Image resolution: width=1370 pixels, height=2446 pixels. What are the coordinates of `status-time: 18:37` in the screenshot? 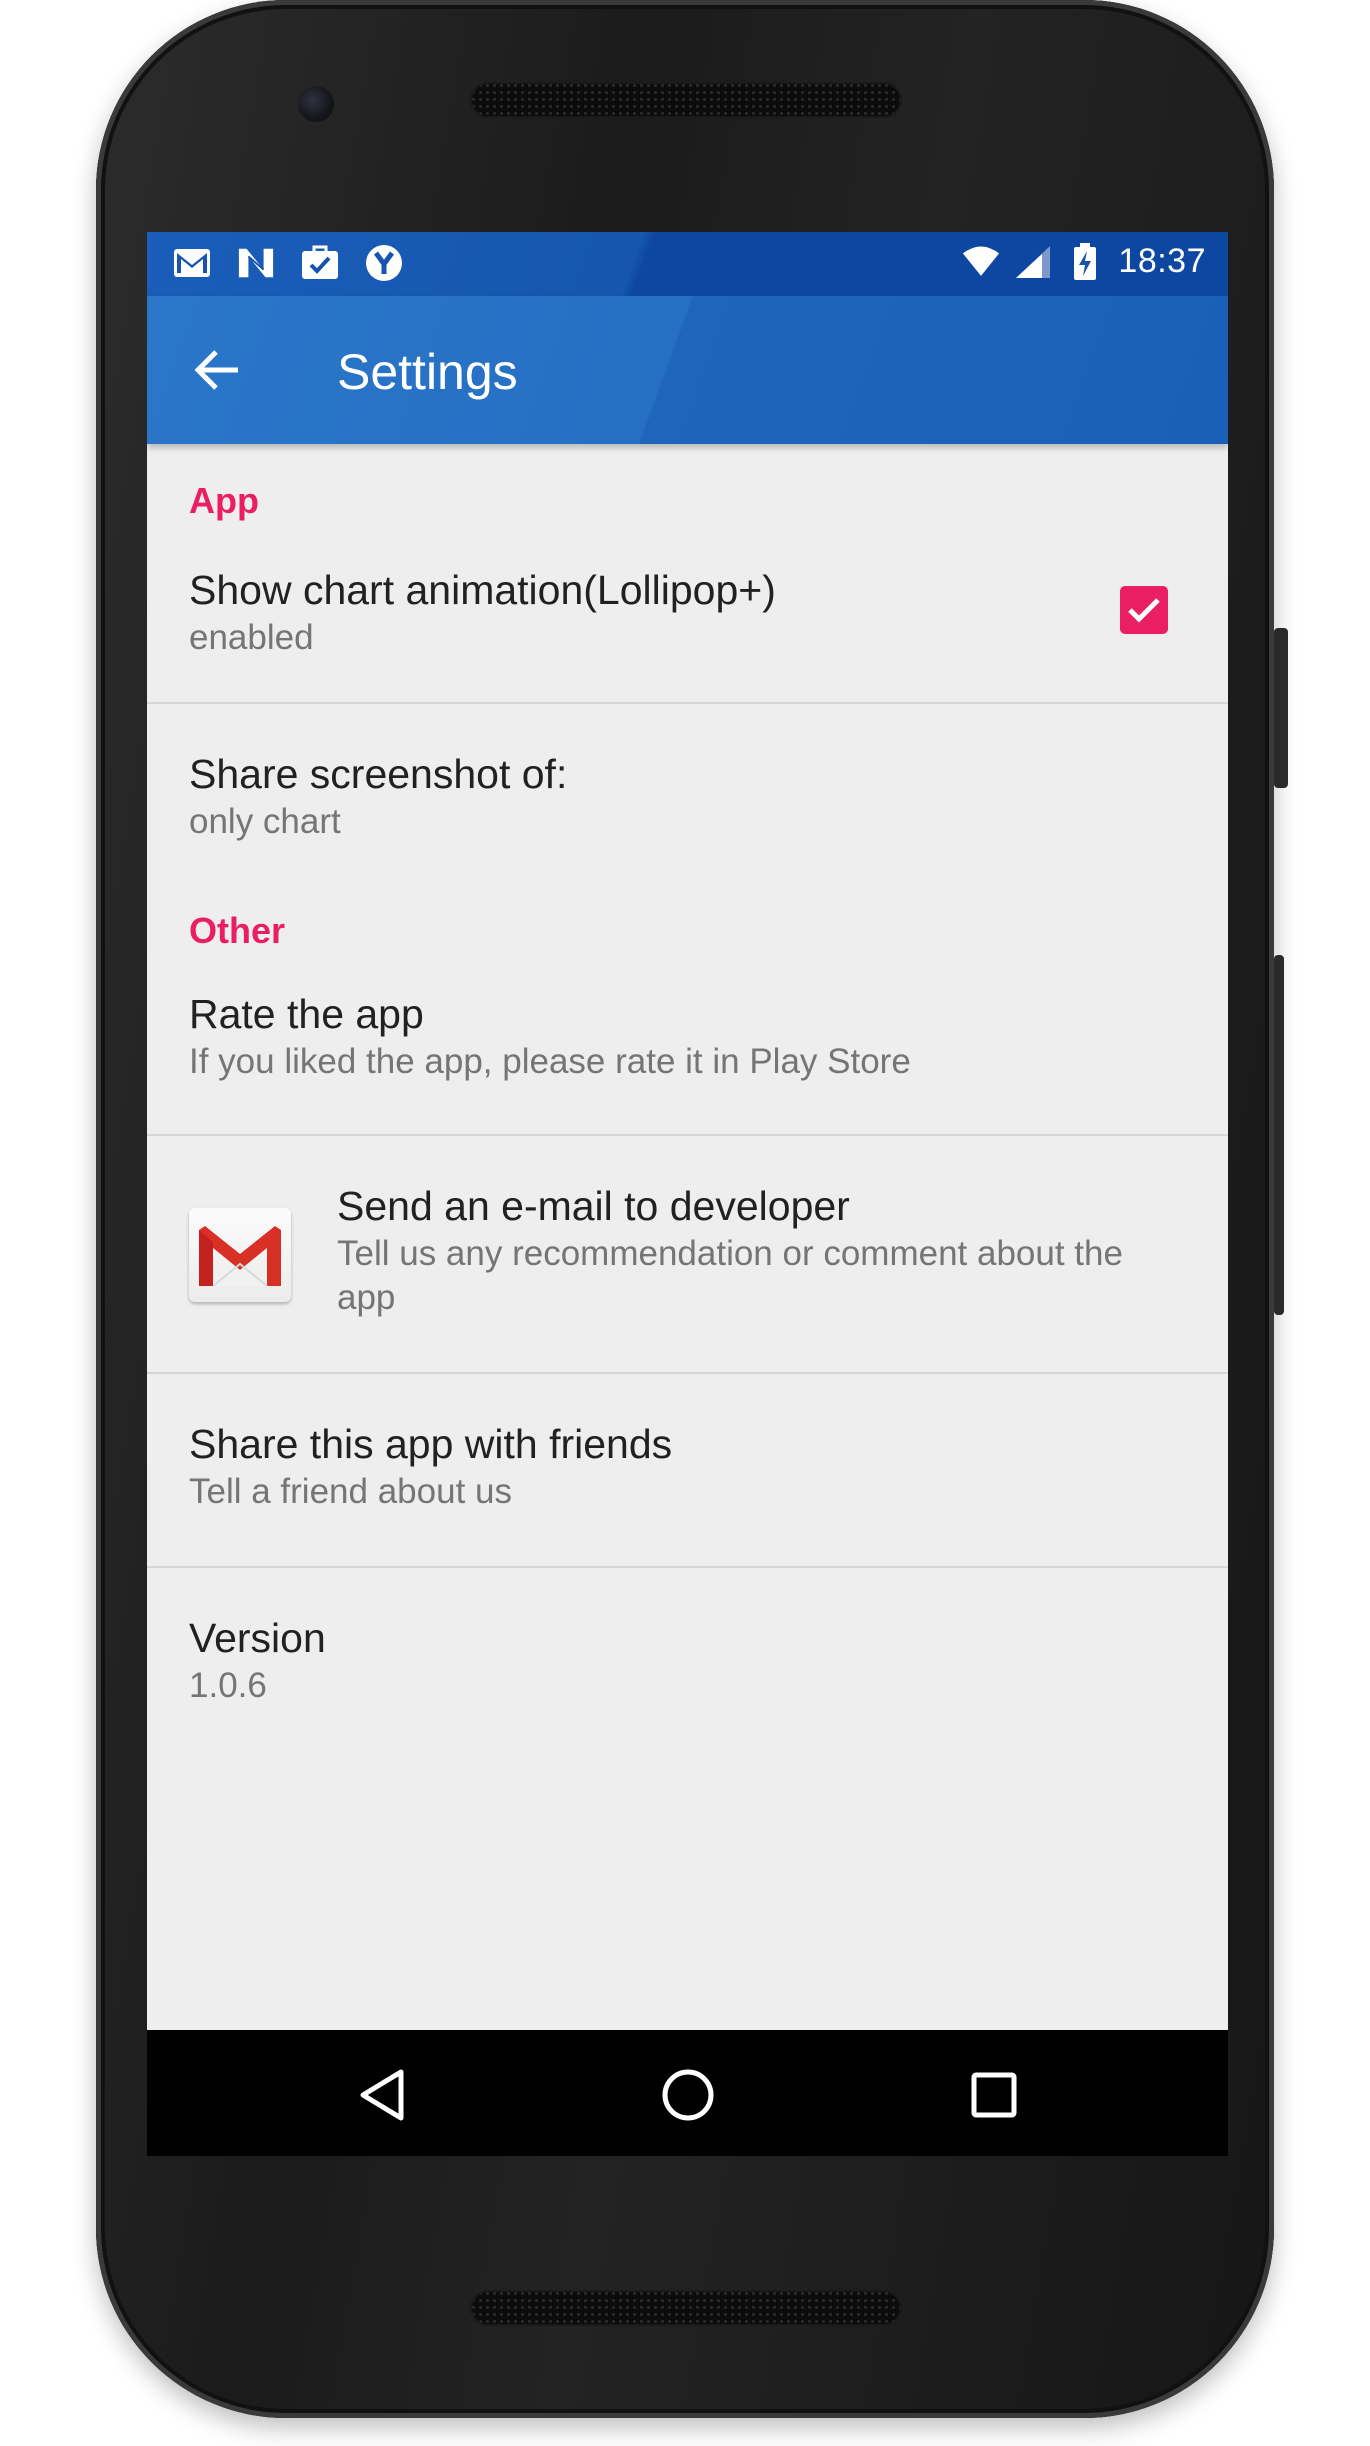 It's located at (1162, 261).